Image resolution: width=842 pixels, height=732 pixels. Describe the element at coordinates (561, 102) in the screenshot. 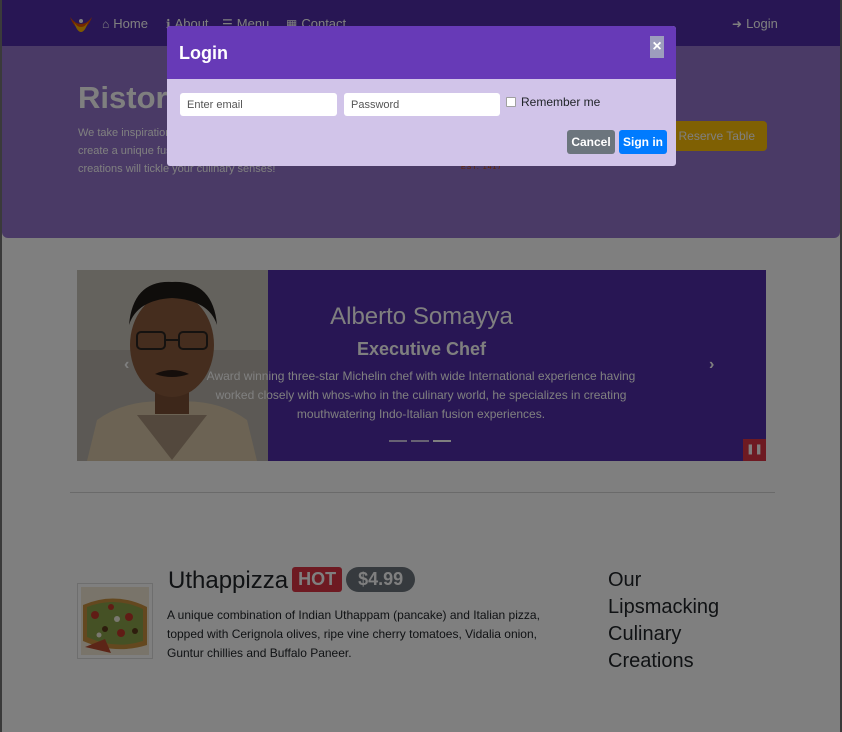

I see `remember-label: Remember me` at that location.